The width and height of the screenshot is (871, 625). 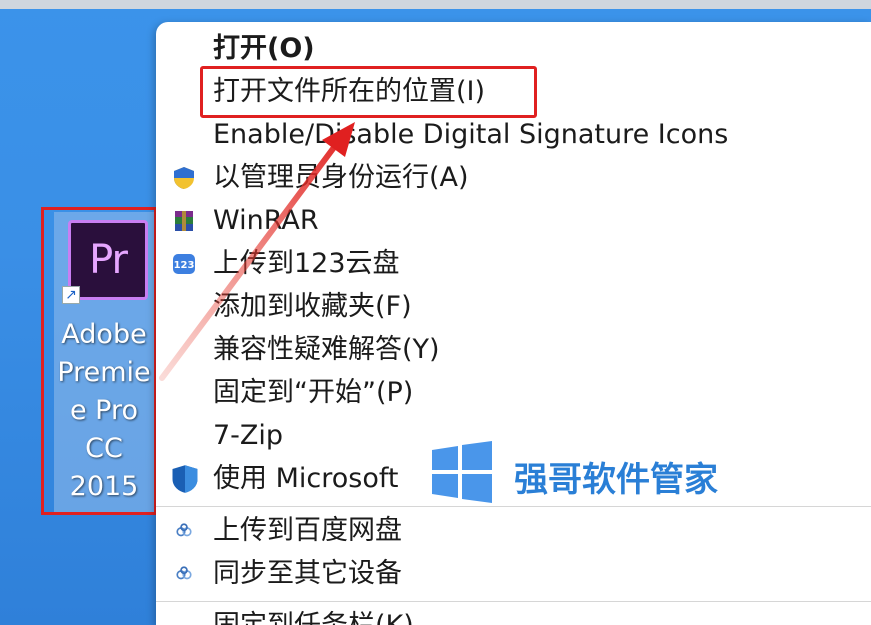 What do you see at coordinates (616, 480) in the screenshot?
I see `watermark-text: 强哥软件管家` at bounding box center [616, 480].